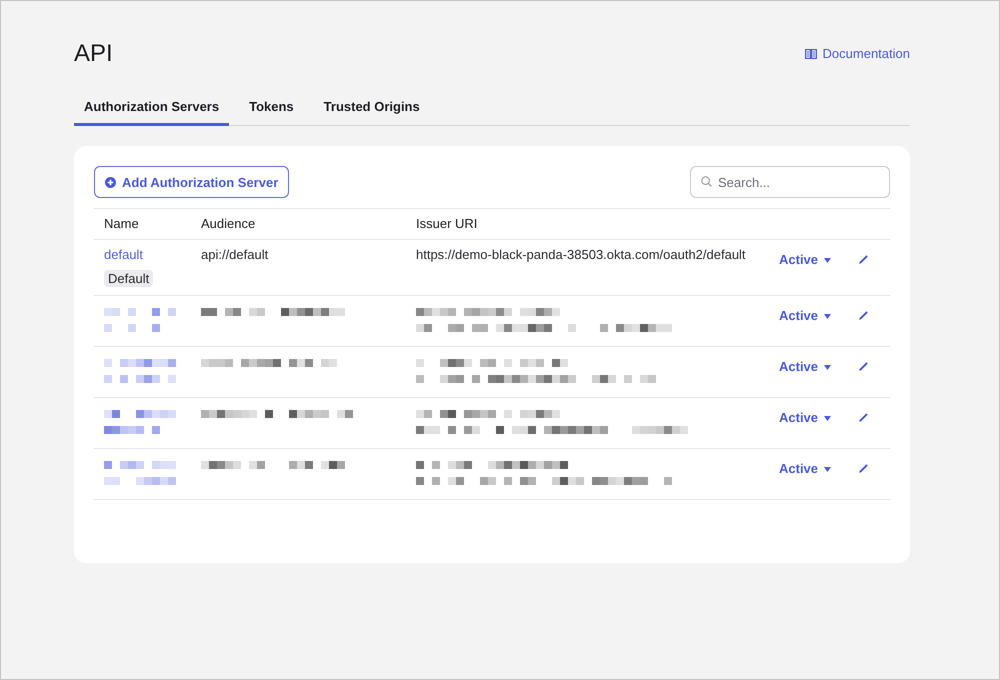 Image resolution: width=1000 pixels, height=680 pixels. What do you see at coordinates (110, 182) in the screenshot?
I see `plus-circle-icon` at bounding box center [110, 182].